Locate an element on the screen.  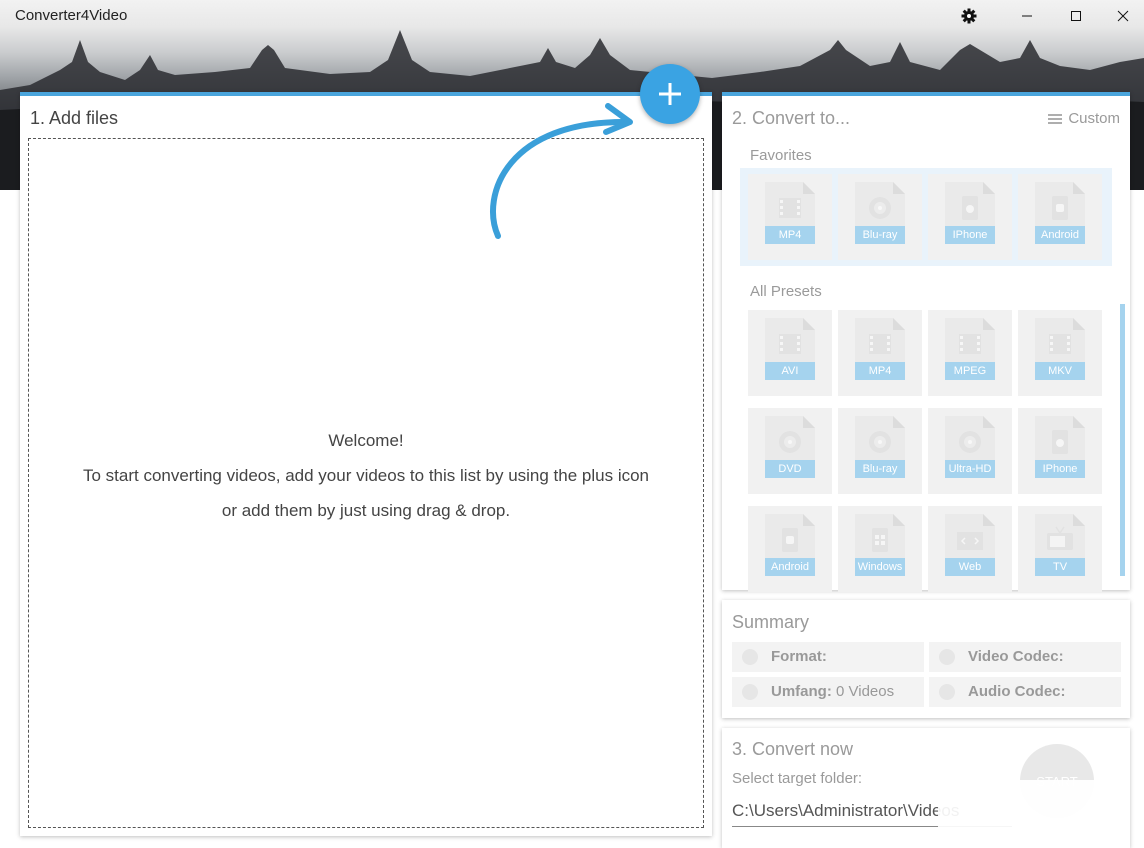
summary-format: Format: is located at coordinates (828, 657).